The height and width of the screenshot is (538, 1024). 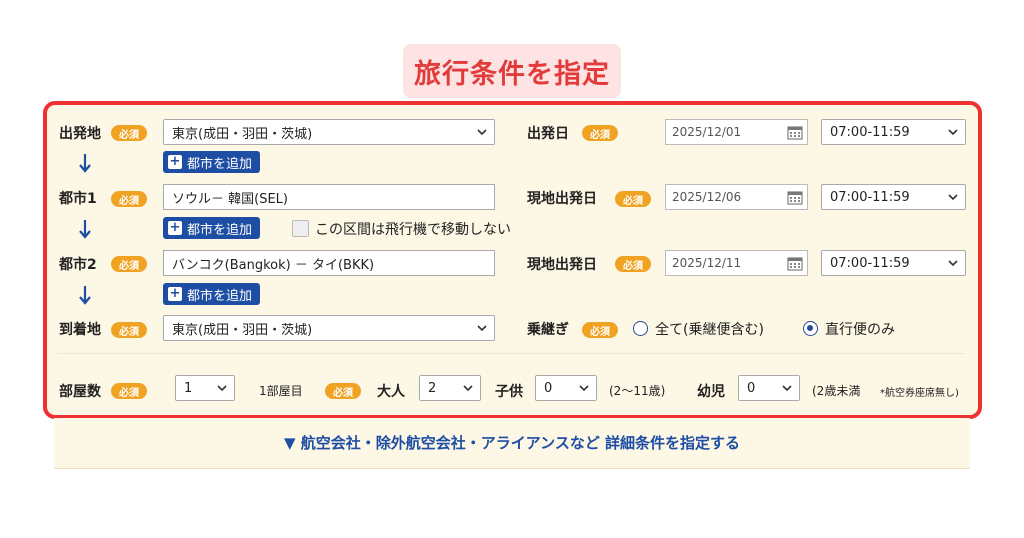 I want to click on adult-label: 大人, so click(x=391, y=392).